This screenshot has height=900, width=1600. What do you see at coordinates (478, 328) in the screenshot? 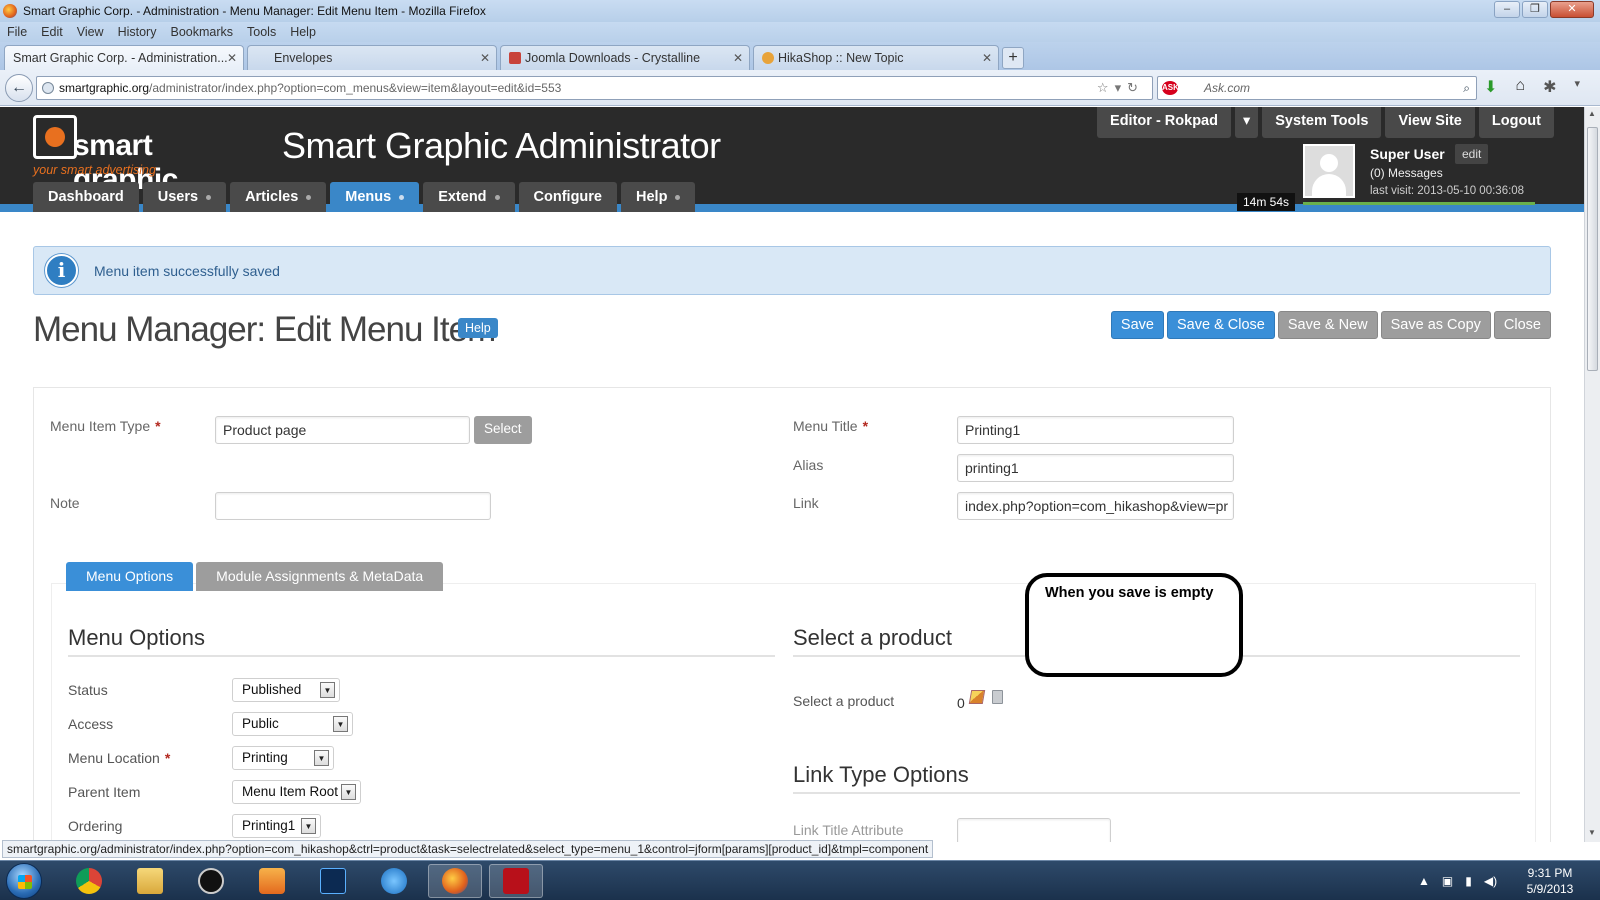
I see `help-badge: Help` at bounding box center [478, 328].